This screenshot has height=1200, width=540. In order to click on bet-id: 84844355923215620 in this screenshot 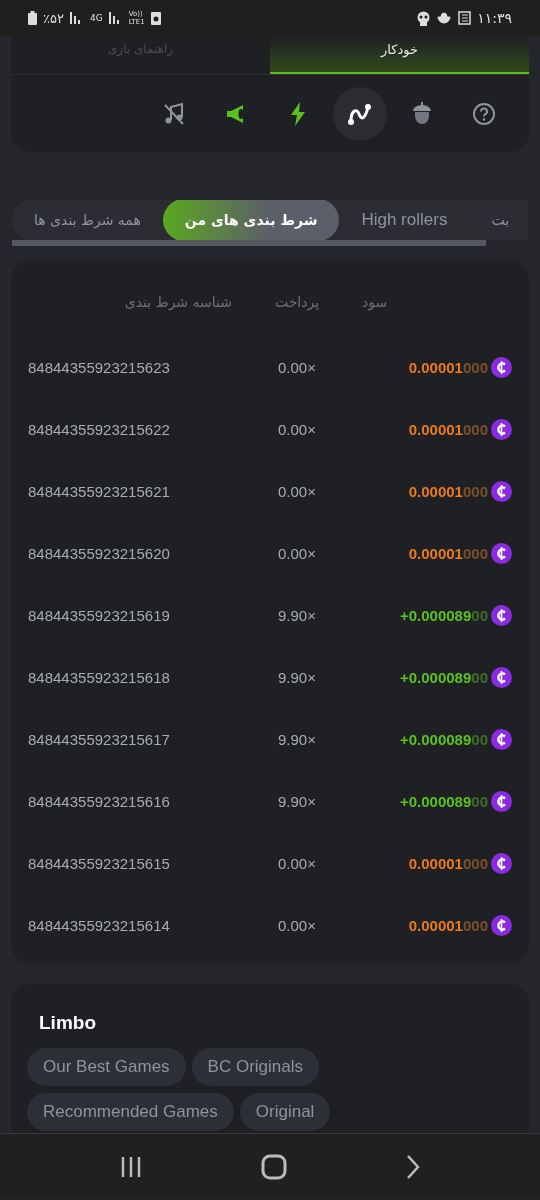, I will do `click(99, 553)`.